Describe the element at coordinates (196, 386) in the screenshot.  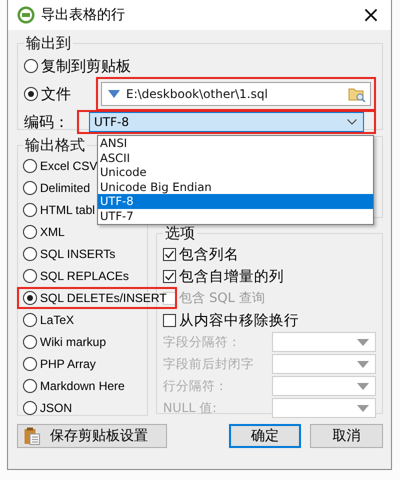
I see `field-label: 行分隔符：` at that location.